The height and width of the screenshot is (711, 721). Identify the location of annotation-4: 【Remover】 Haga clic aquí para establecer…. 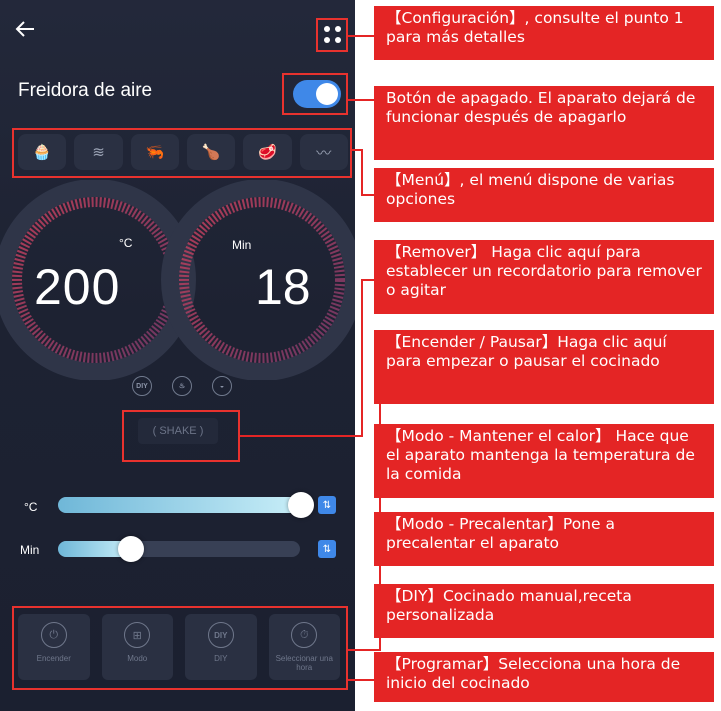
(544, 277).